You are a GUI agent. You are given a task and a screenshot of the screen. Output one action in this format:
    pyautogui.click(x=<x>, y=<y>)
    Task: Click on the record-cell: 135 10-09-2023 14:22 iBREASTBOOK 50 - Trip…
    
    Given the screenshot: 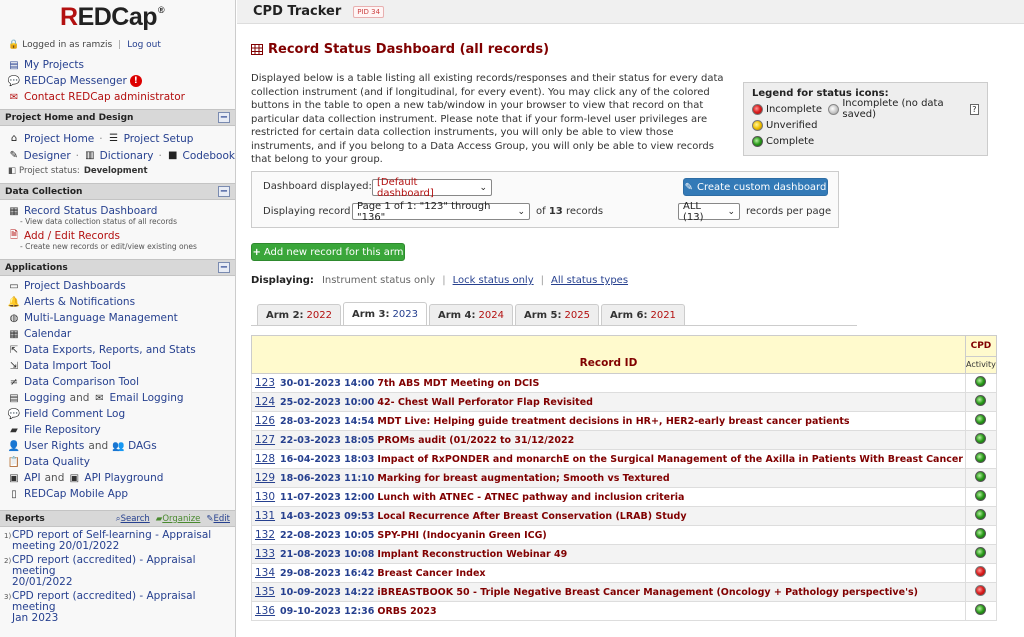 What is the action you would take?
    pyautogui.click(x=608, y=592)
    